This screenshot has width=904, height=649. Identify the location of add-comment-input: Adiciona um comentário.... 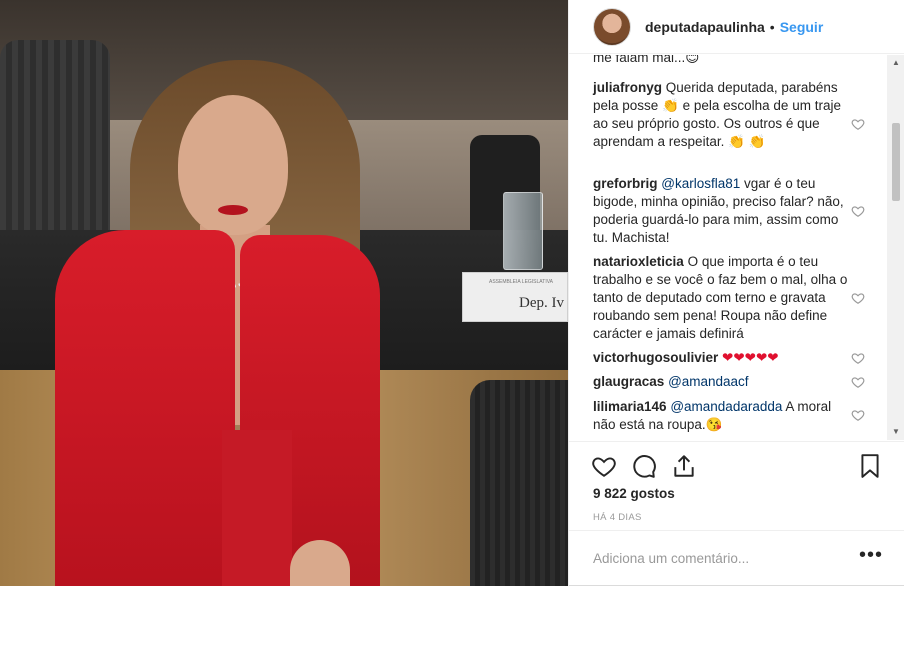
(671, 558).